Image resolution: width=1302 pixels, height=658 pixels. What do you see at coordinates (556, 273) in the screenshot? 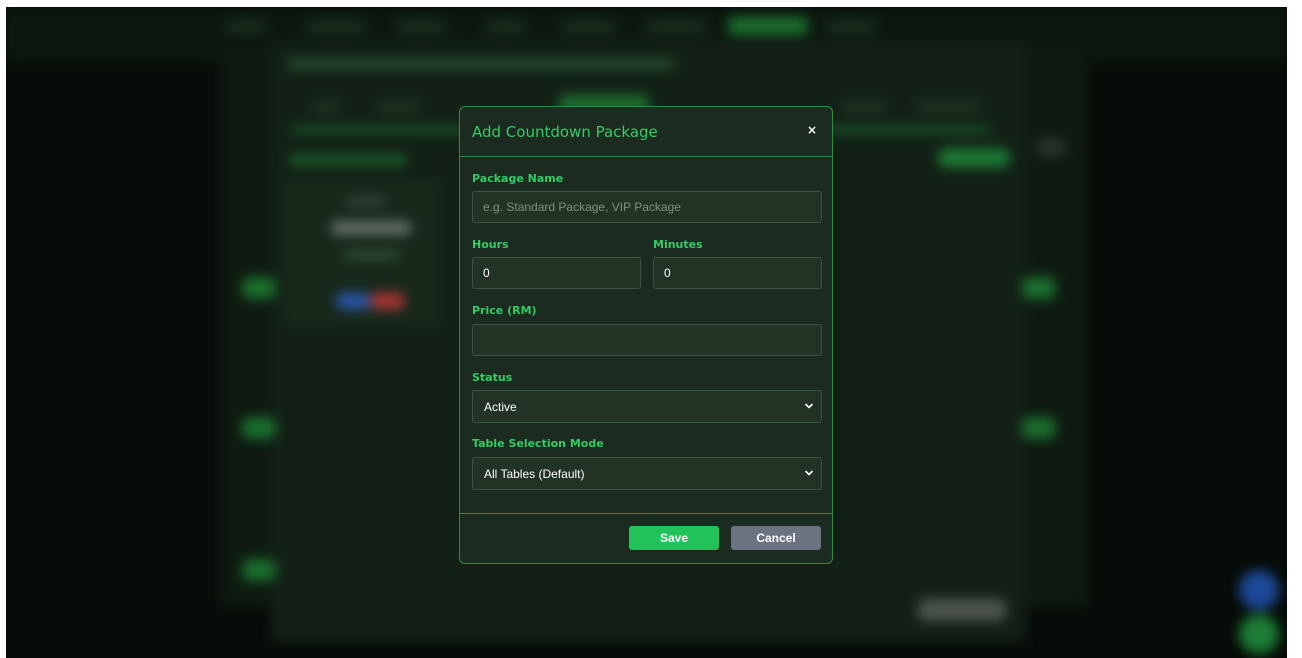
I see `hours-input` at bounding box center [556, 273].